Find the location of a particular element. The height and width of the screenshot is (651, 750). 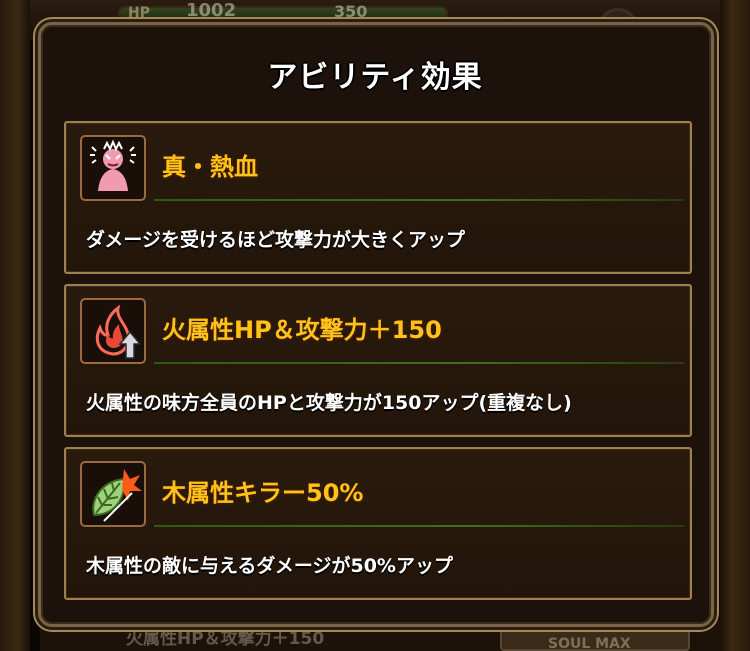

ability-name: 真・熱血 is located at coordinates (210, 167).